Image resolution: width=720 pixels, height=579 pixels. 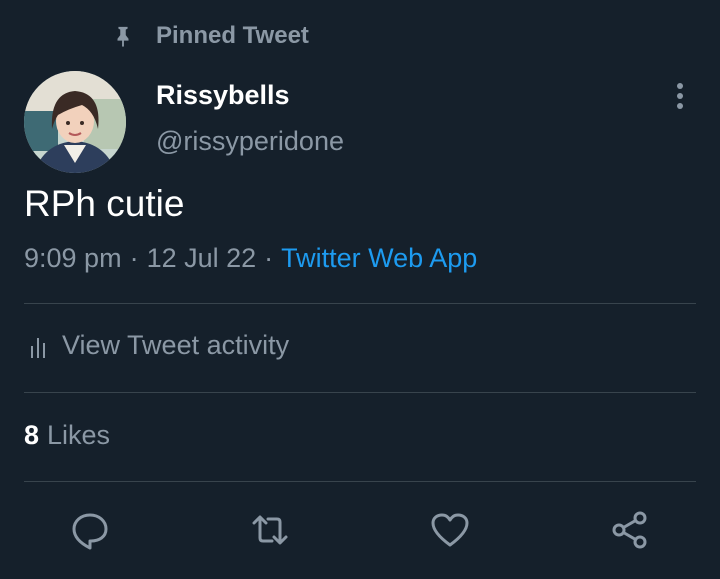 I want to click on tweet-date: 12 Jul 22, so click(x=202, y=258).